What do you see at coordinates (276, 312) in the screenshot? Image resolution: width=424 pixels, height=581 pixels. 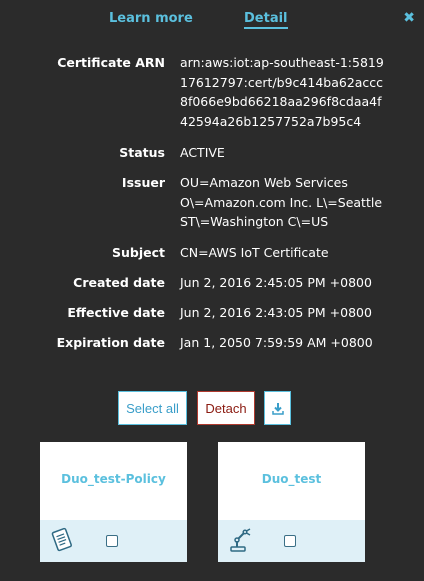 I see `detail-value: Jun 2, 2016 2:43:05 PM +0800` at bounding box center [276, 312].